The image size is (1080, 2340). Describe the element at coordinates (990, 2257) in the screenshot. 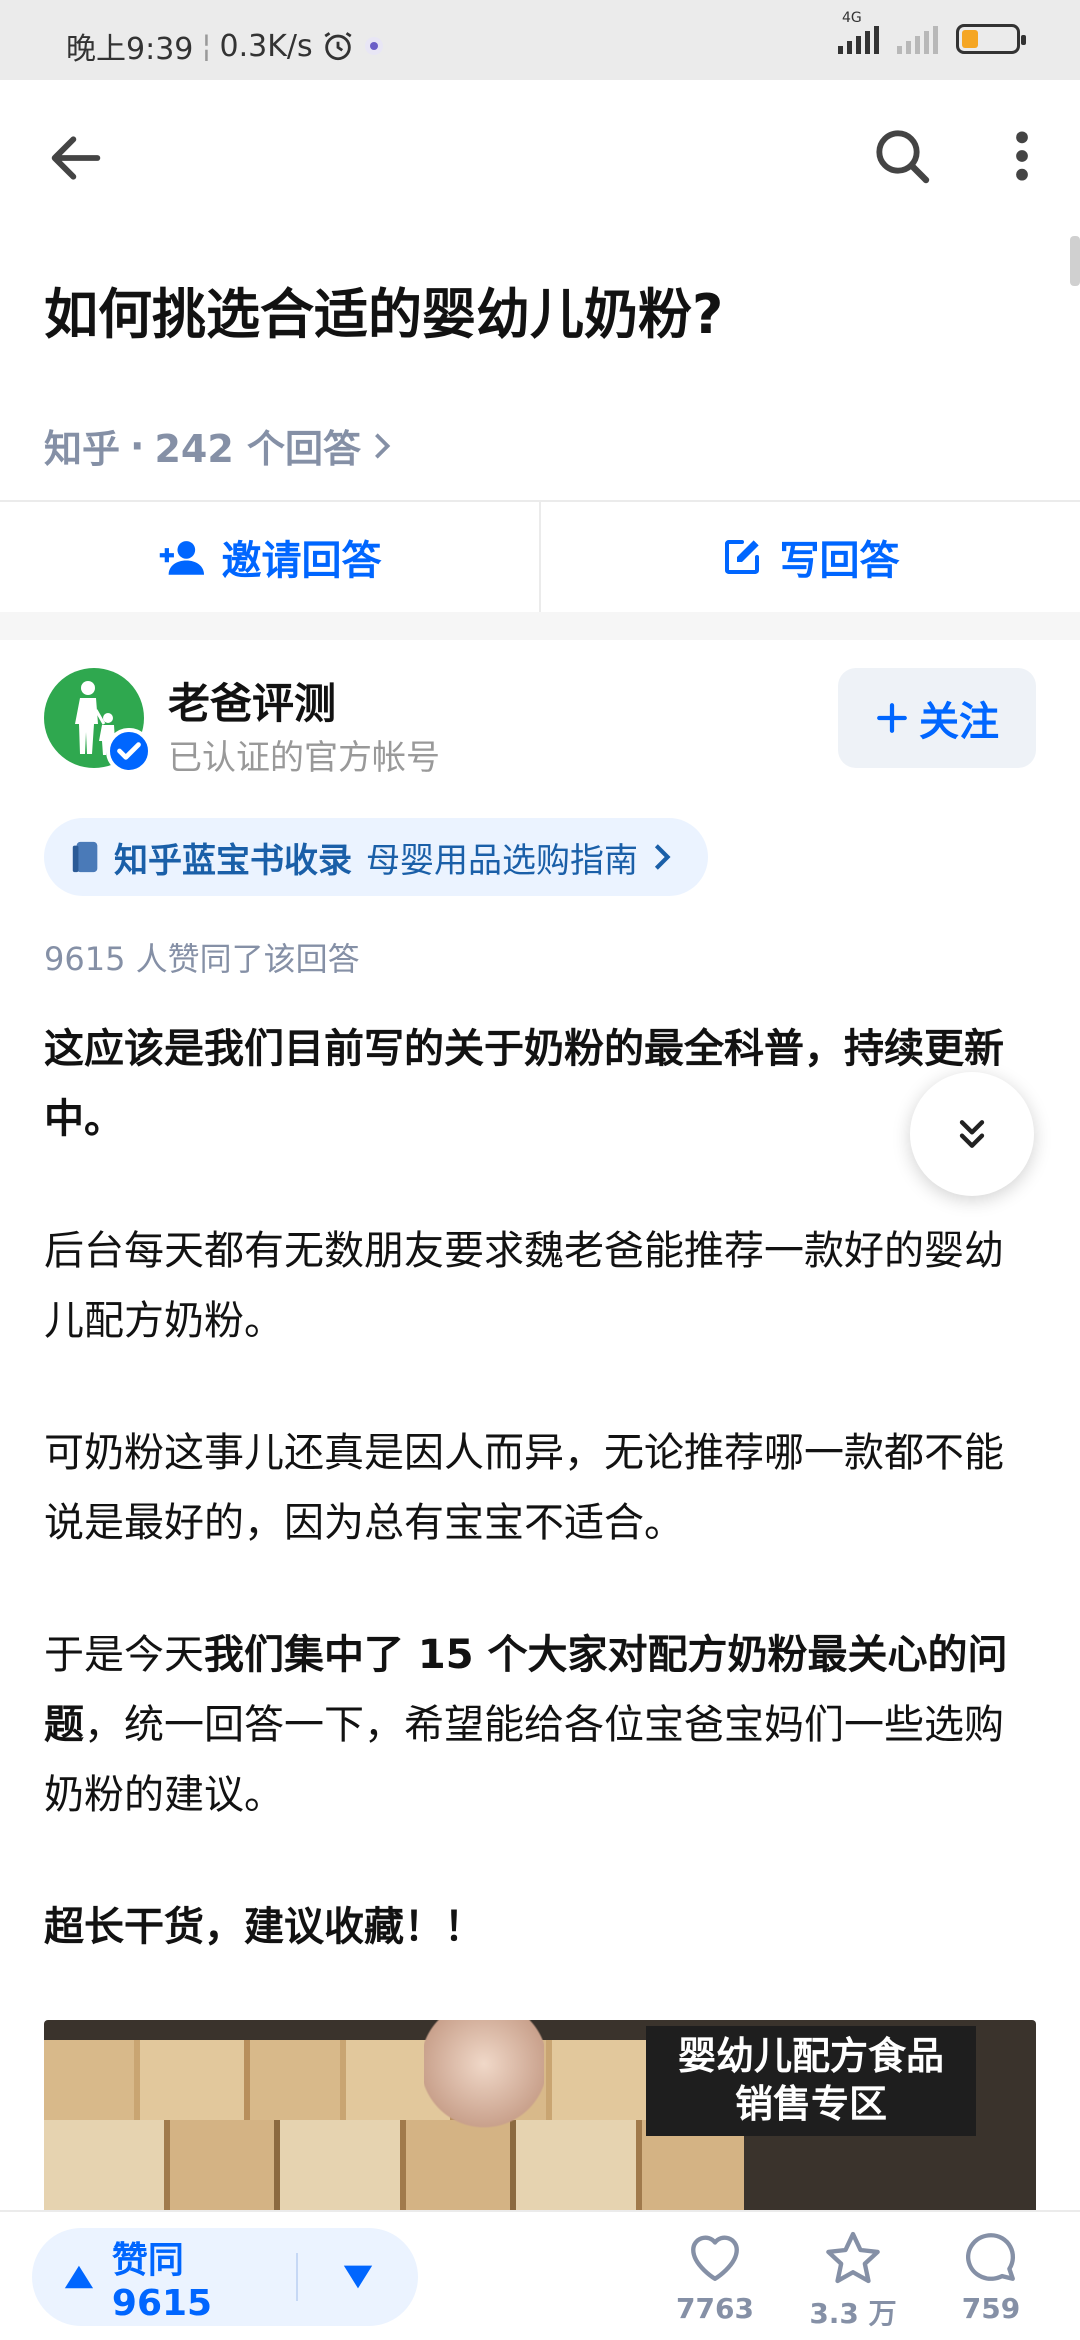

I see `comment-icon` at that location.